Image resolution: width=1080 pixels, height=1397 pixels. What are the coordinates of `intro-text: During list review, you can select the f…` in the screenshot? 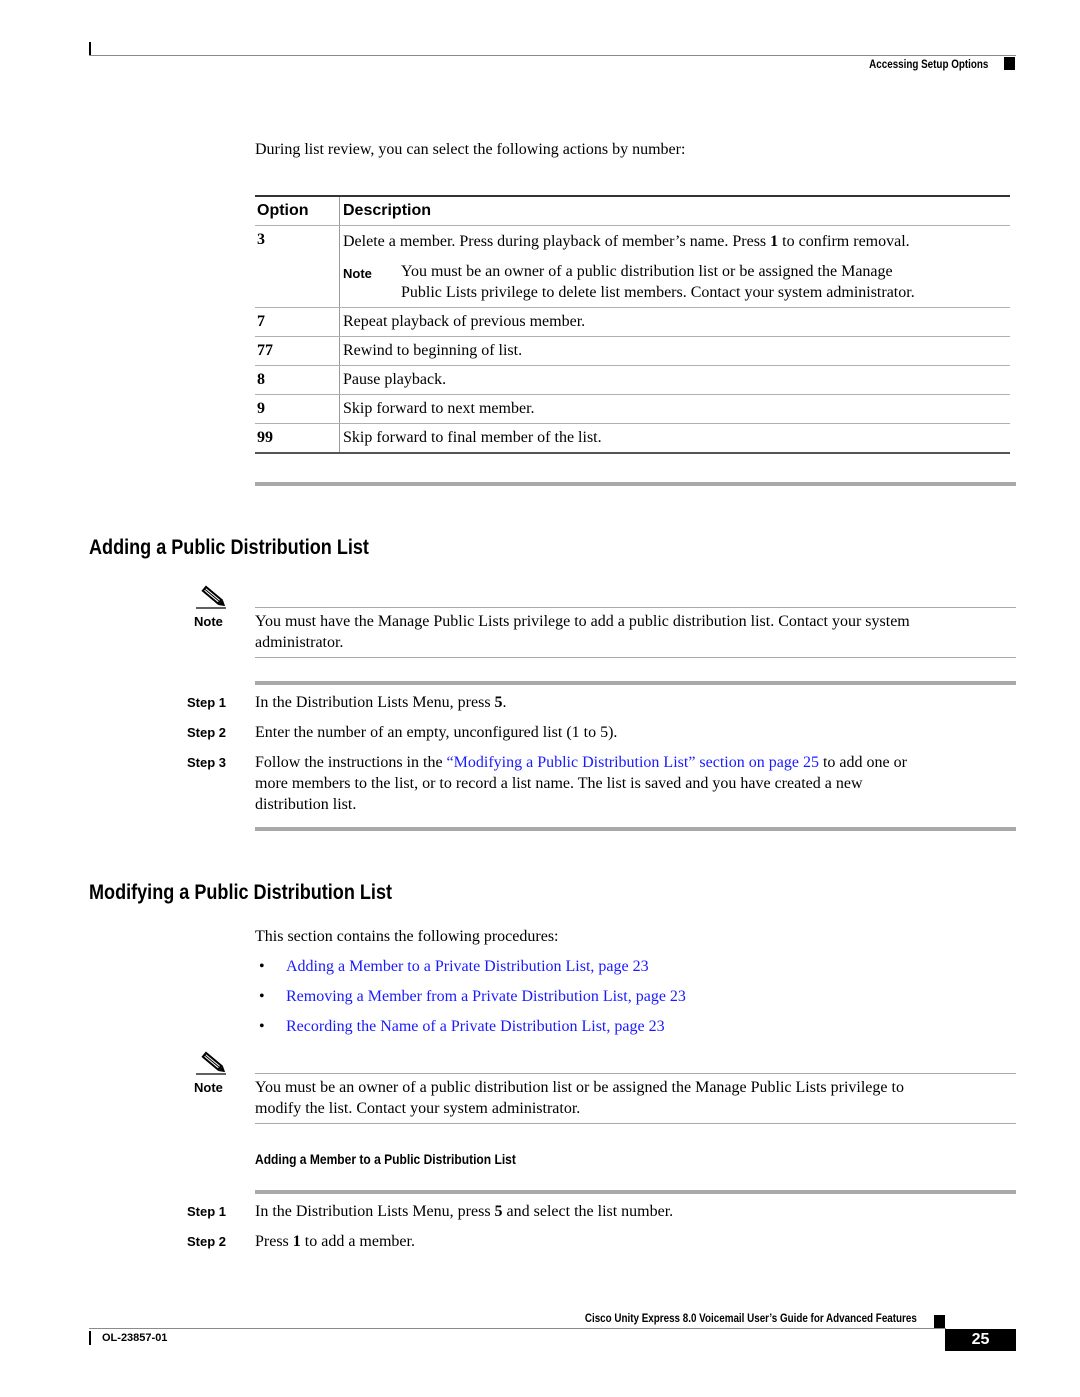 It's located at (470, 149).